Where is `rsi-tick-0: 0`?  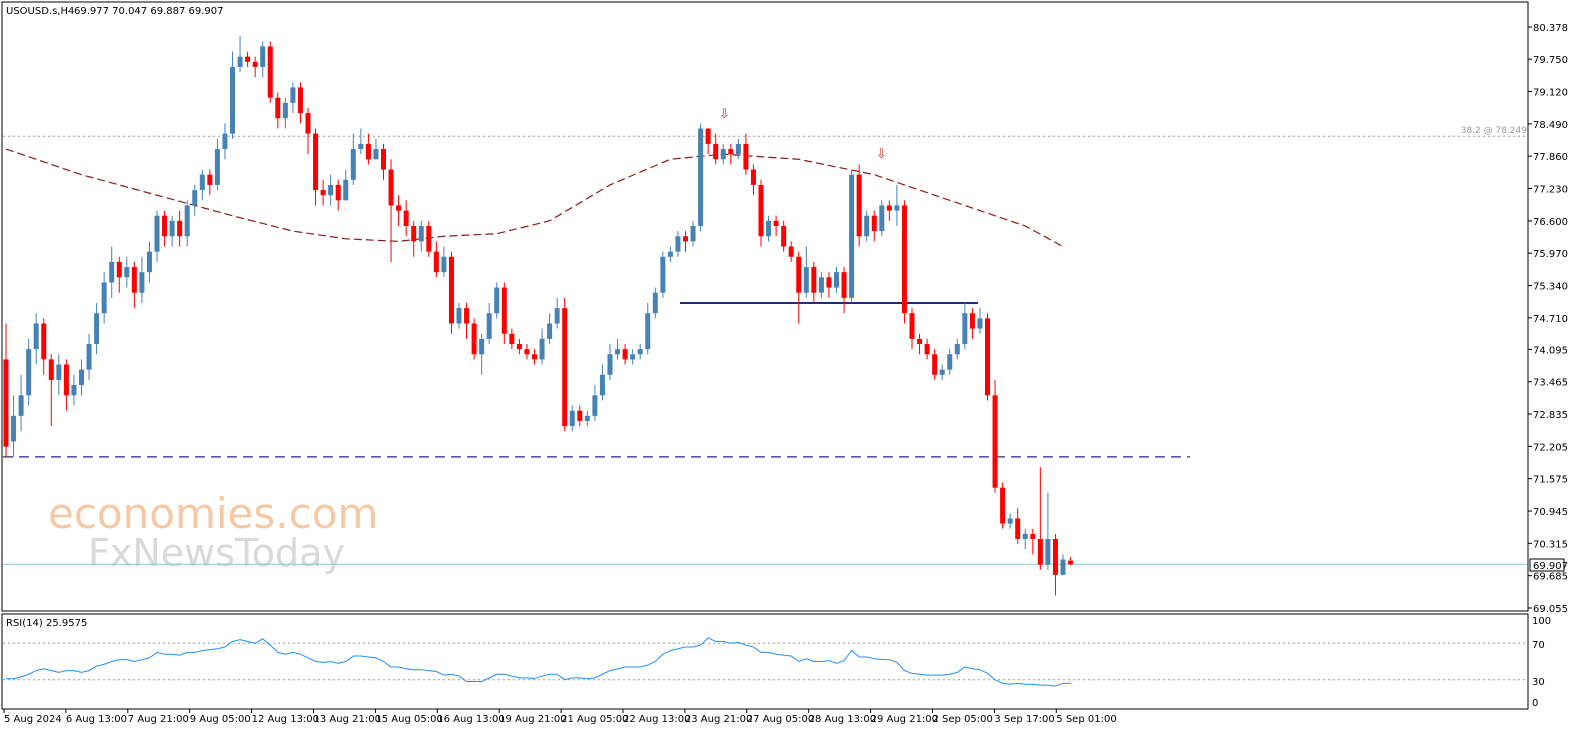
rsi-tick-0: 0 is located at coordinates (1535, 703).